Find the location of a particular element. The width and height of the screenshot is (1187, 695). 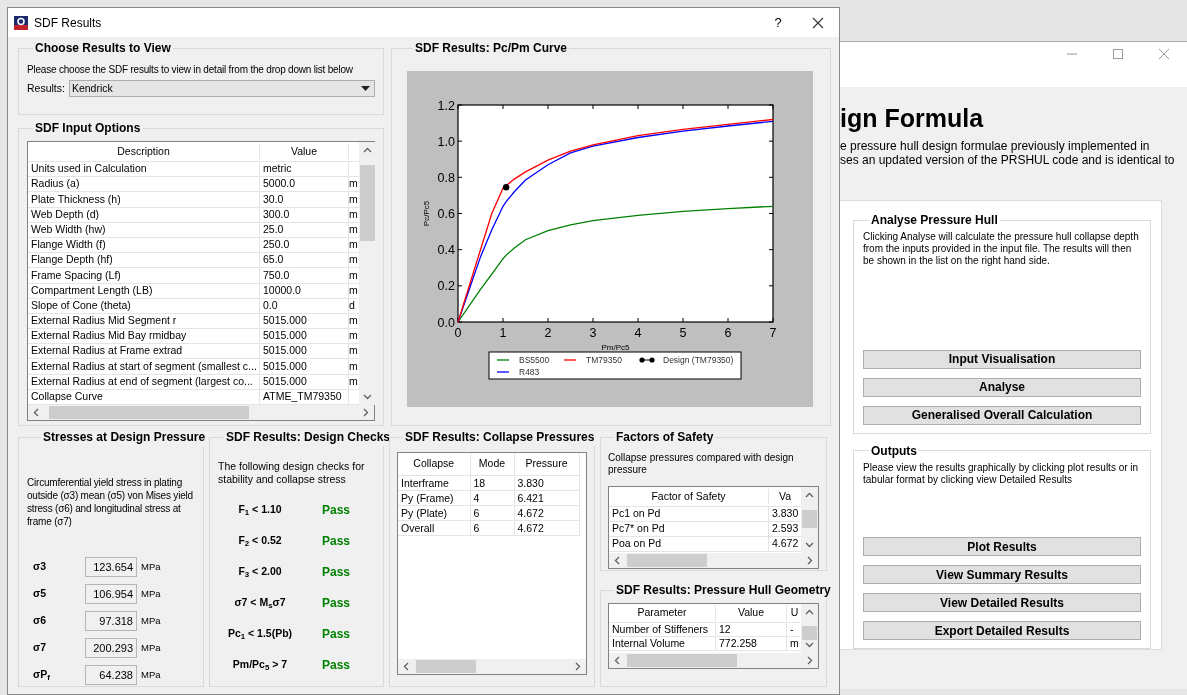

action-button: Generalised Overall Calculation is located at coordinates (1002, 415).